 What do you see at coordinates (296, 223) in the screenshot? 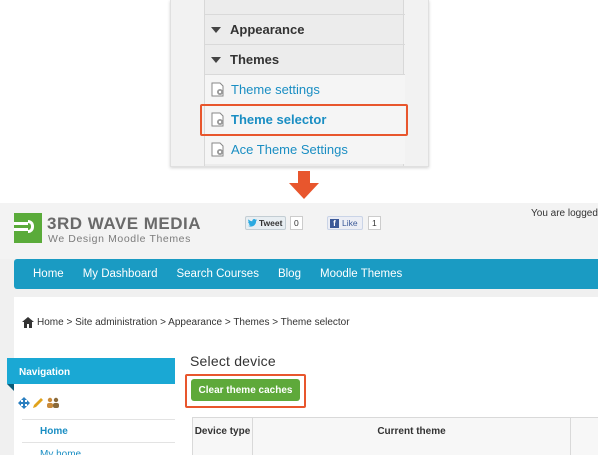
I see `tweet-count: 0` at bounding box center [296, 223].